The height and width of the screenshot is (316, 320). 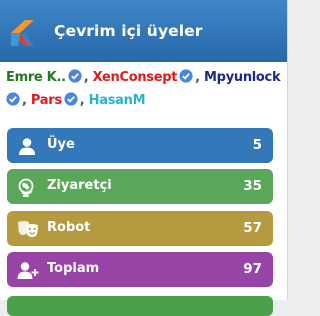 What do you see at coordinates (257, 145) in the screenshot?
I see `stat-count: 5` at bounding box center [257, 145].